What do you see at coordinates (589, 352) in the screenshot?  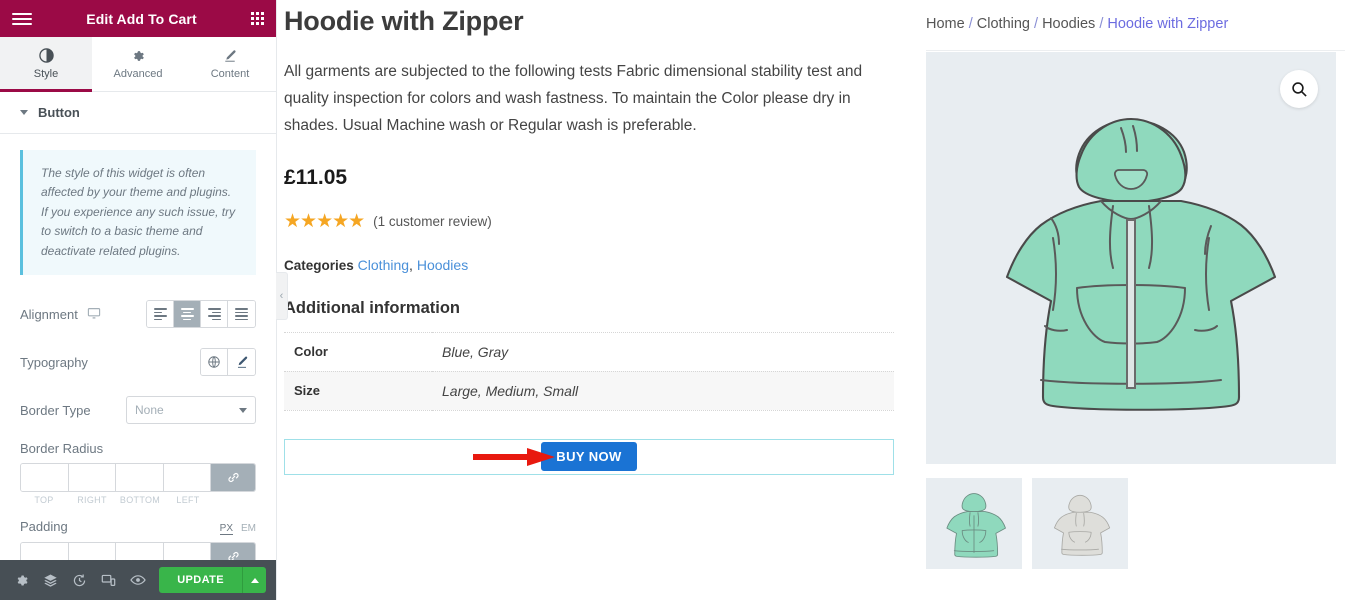 I see `table-row: Color Blue, Gray` at bounding box center [589, 352].